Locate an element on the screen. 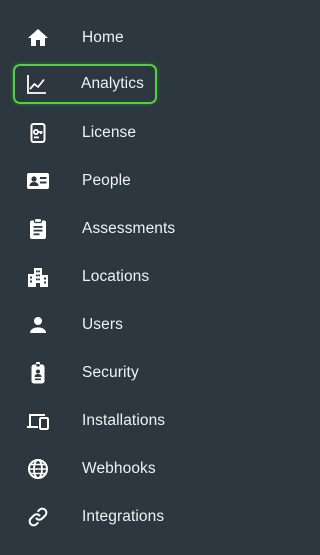 This screenshot has height=555, width=320. sidebar-item-assessments: Assessments is located at coordinates (125, 229).